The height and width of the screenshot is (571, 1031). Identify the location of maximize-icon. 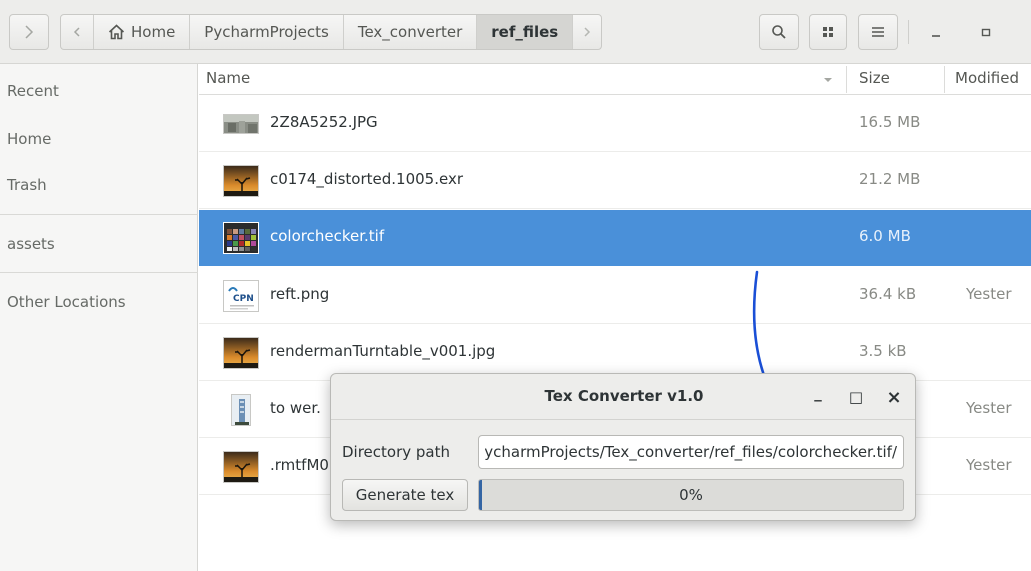
(986, 32).